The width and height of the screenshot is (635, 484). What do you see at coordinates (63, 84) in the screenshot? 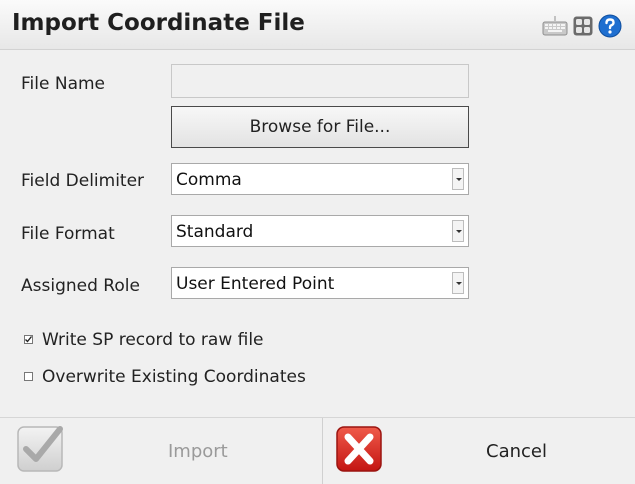
I see `file-name-label: File Name` at bounding box center [63, 84].